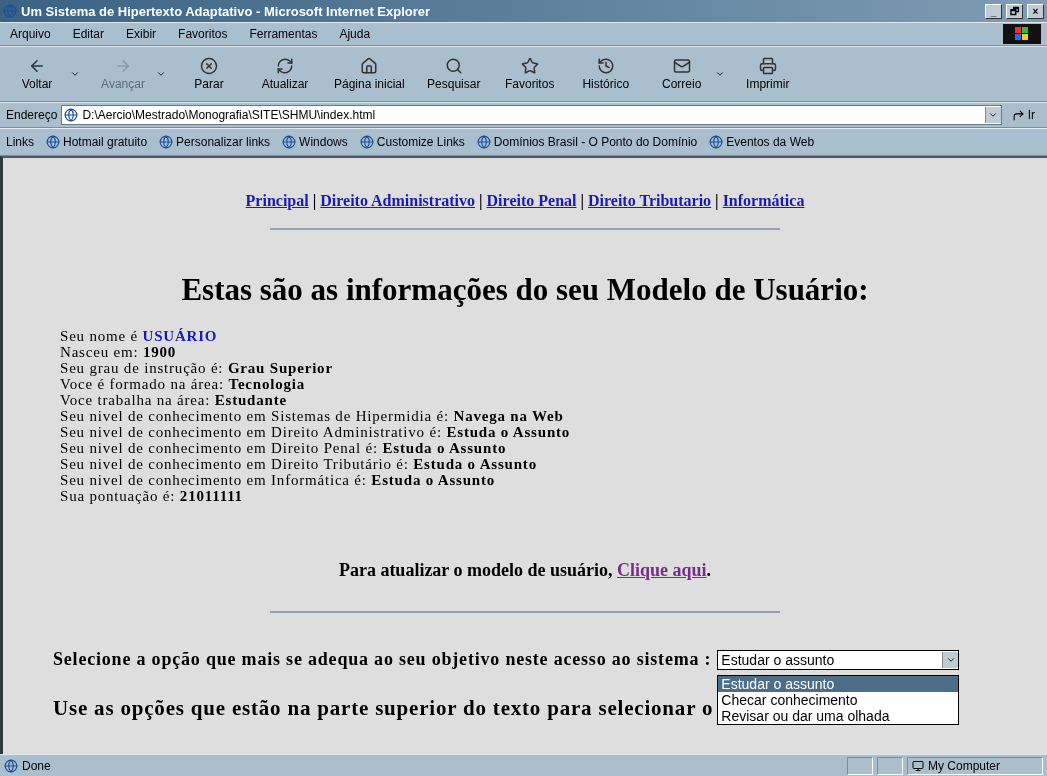 Image resolution: width=1047 pixels, height=776 pixels. What do you see at coordinates (37, 765) in the screenshot?
I see `status-text: Done` at bounding box center [37, 765].